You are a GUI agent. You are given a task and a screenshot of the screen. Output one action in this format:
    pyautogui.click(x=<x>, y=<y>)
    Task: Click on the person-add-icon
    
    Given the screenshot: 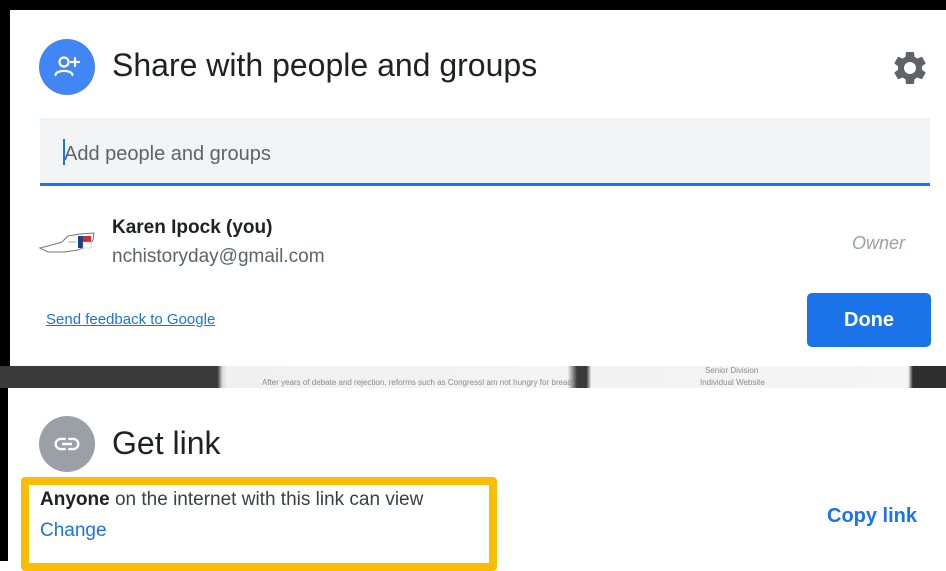 What is the action you would take?
    pyautogui.click(x=67, y=66)
    